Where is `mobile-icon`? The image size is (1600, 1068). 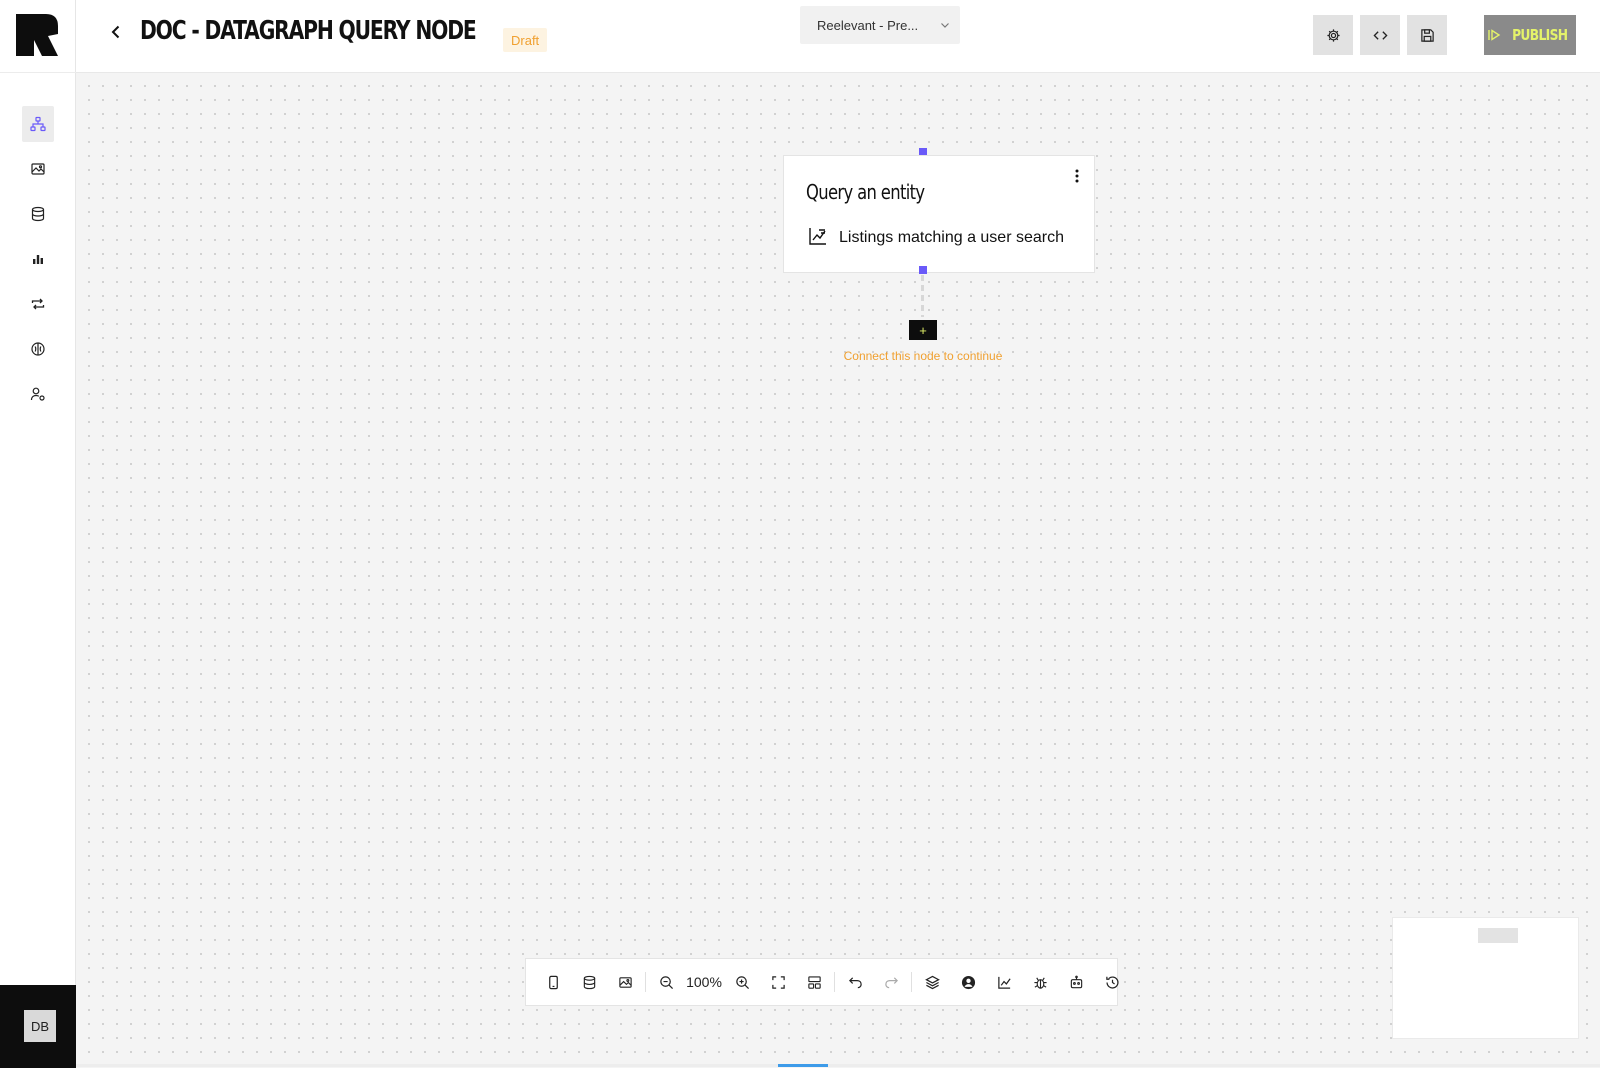
mobile-icon is located at coordinates (553, 982).